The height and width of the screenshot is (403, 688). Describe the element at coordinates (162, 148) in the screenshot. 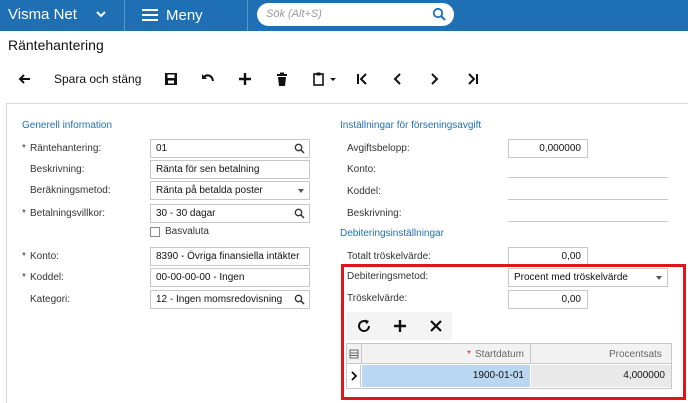

I see `interest-code-value: 01` at that location.